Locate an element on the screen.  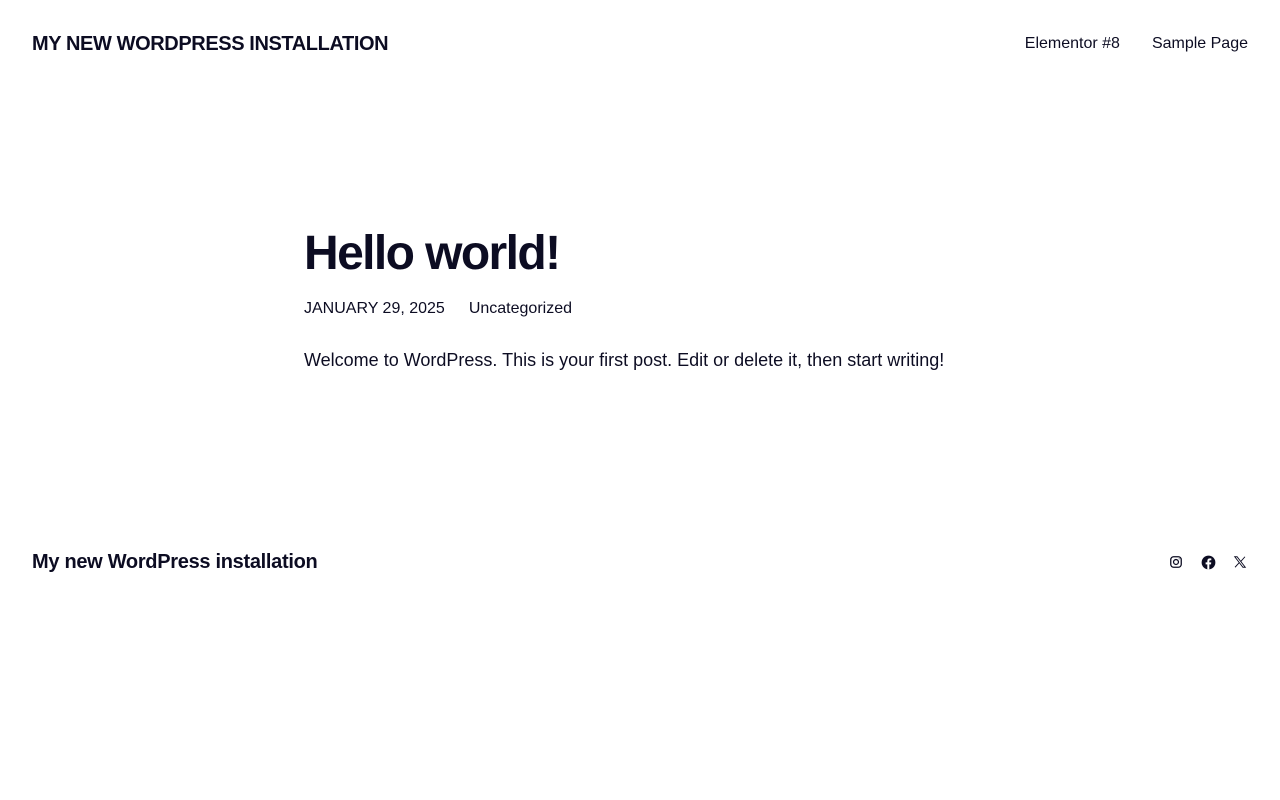
site-footer: My new WordPress installation is located at coordinates (640, 562).